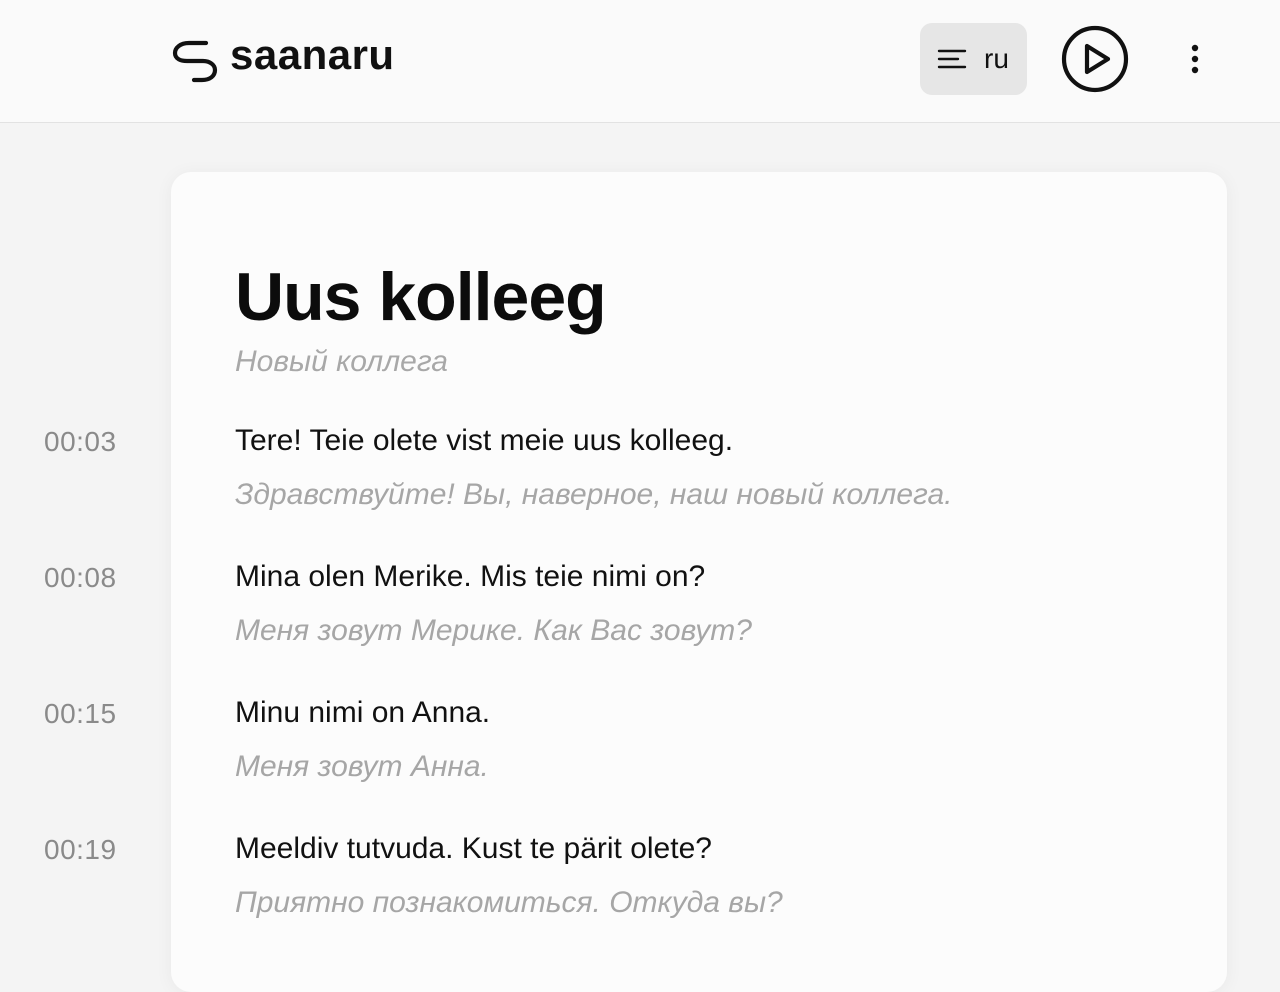 This screenshot has height=992, width=1280. I want to click on more-options-button, so click(1195, 59).